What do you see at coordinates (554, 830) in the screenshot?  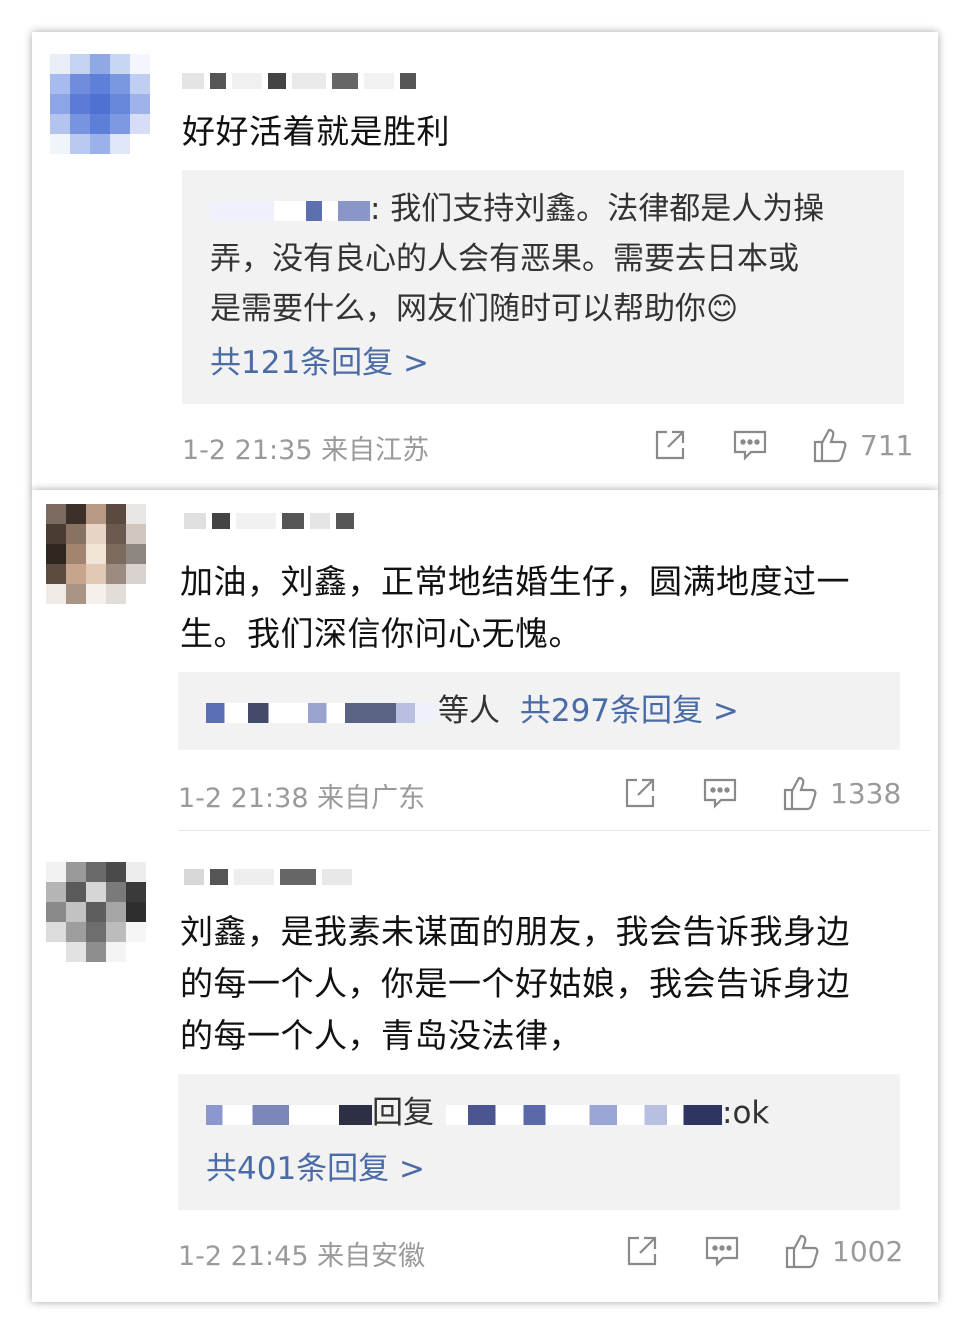 I see `divider` at bounding box center [554, 830].